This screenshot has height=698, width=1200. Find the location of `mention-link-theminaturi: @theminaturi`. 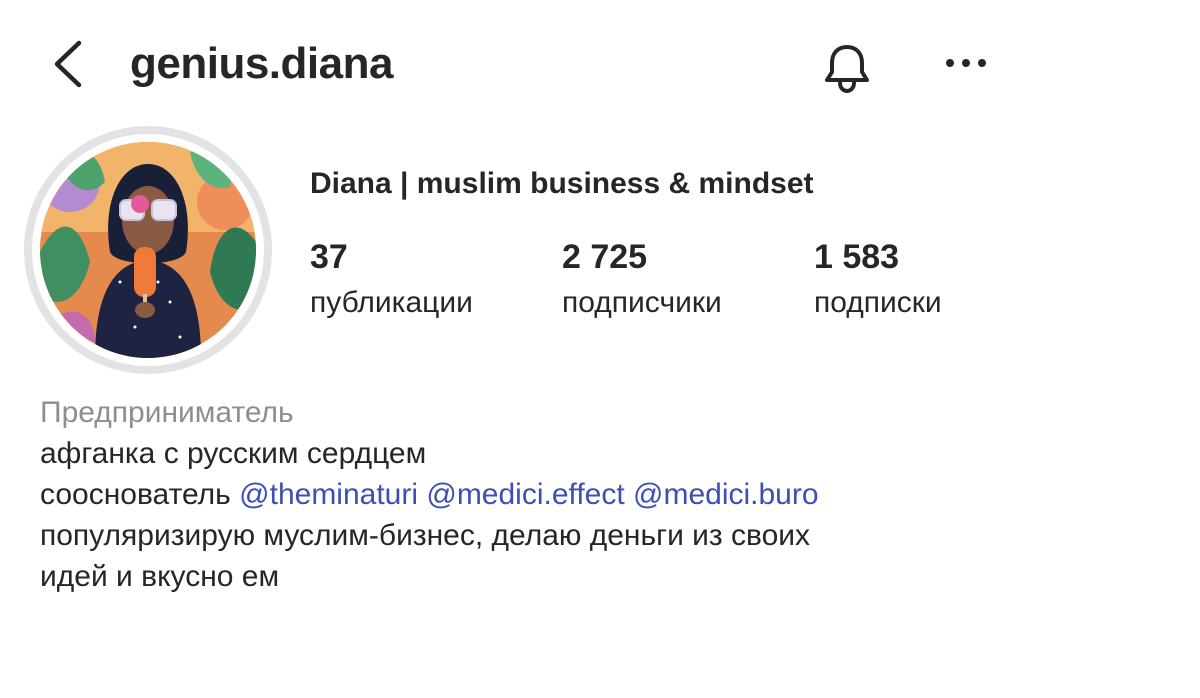

mention-link-theminaturi: @theminaturi is located at coordinates (328, 494).